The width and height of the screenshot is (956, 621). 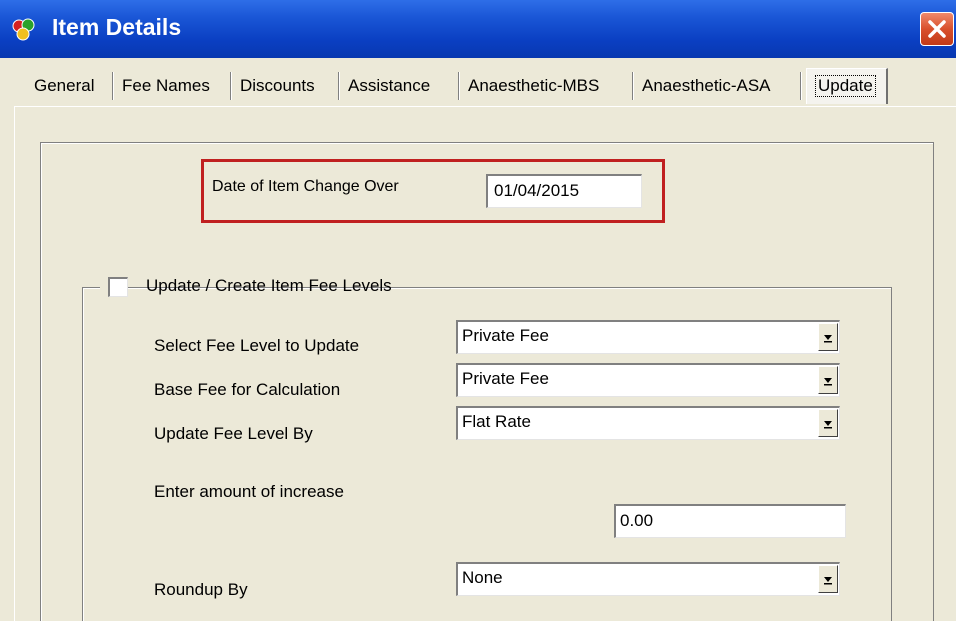 What do you see at coordinates (201, 589) in the screenshot?
I see `roundup-label: Roundup By` at bounding box center [201, 589].